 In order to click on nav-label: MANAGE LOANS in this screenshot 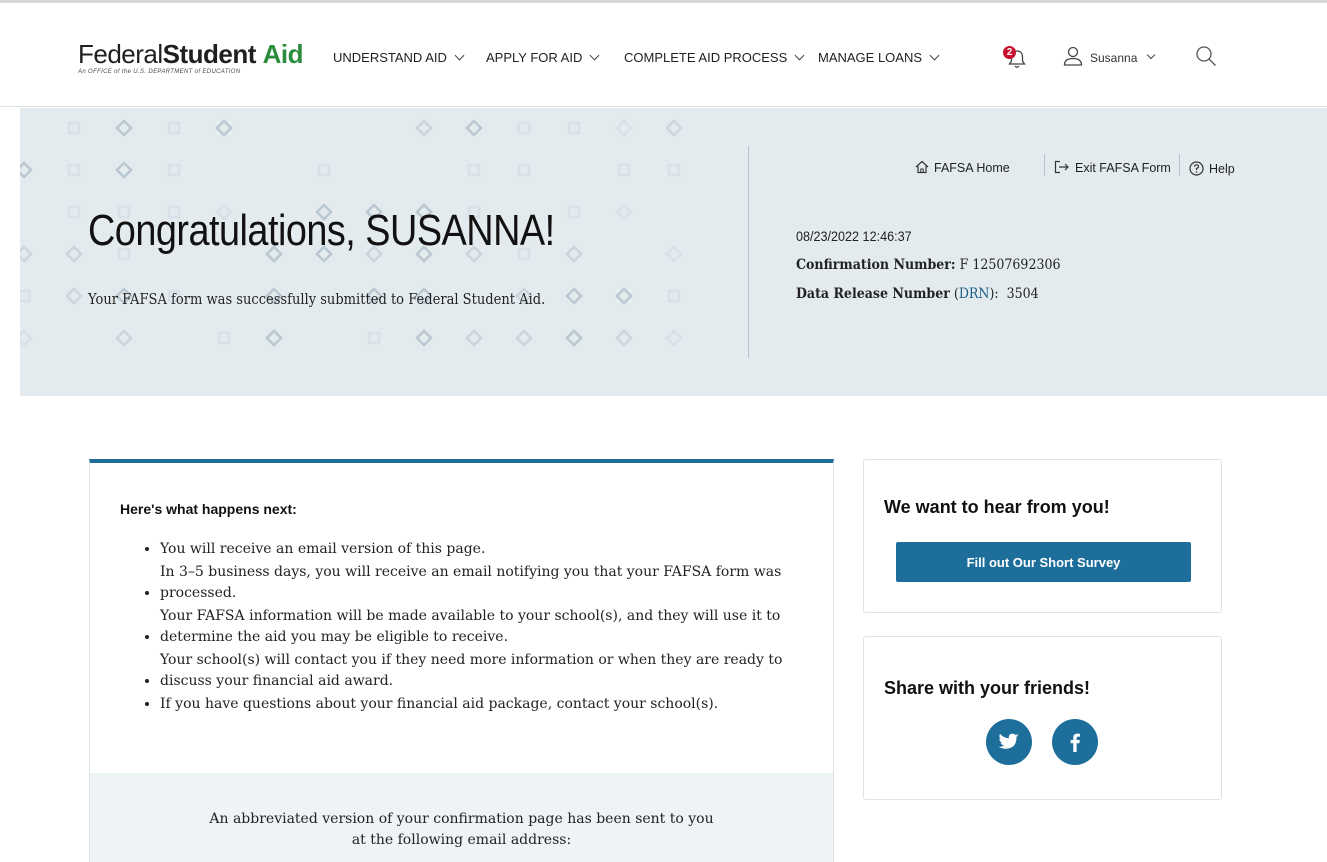, I will do `click(870, 57)`.